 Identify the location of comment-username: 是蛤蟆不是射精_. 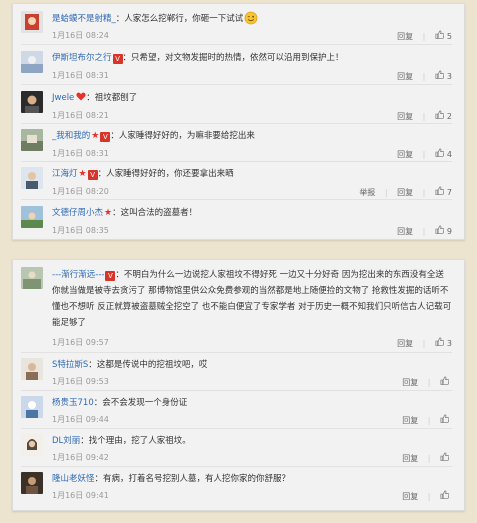
(84, 19).